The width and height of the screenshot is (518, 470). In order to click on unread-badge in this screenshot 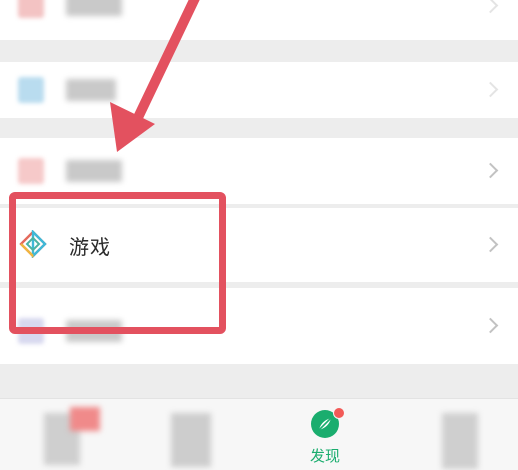, I will do `click(85, 419)`.